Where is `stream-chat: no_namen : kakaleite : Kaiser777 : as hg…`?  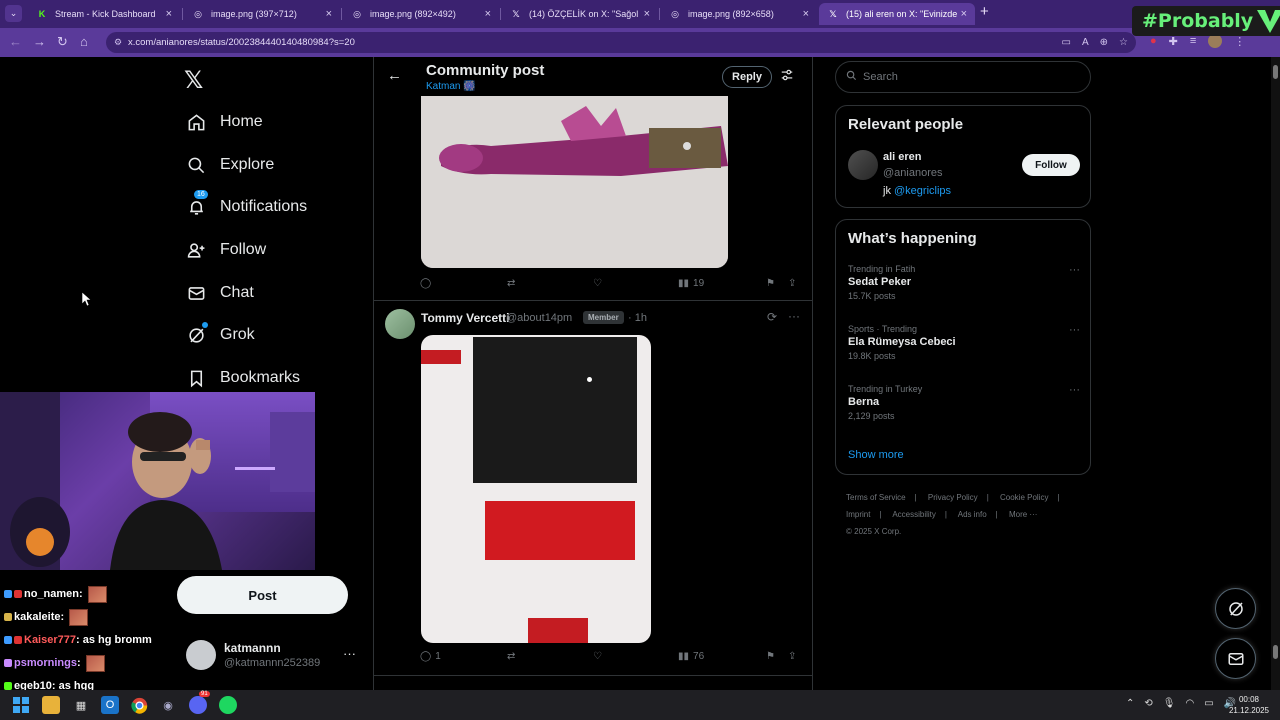
stream-chat: no_namen : kakaleite : Kaiser777 : as hg… is located at coordinates (87, 634).